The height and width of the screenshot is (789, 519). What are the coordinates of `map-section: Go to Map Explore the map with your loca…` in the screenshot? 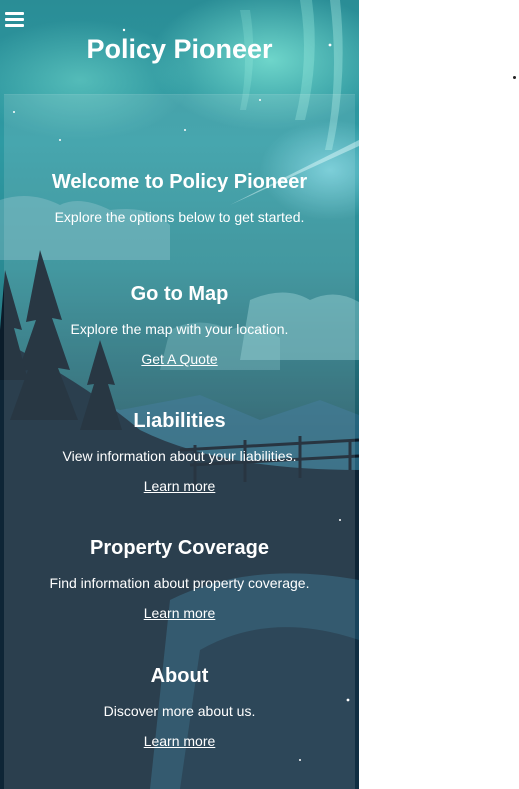 It's located at (179, 325).